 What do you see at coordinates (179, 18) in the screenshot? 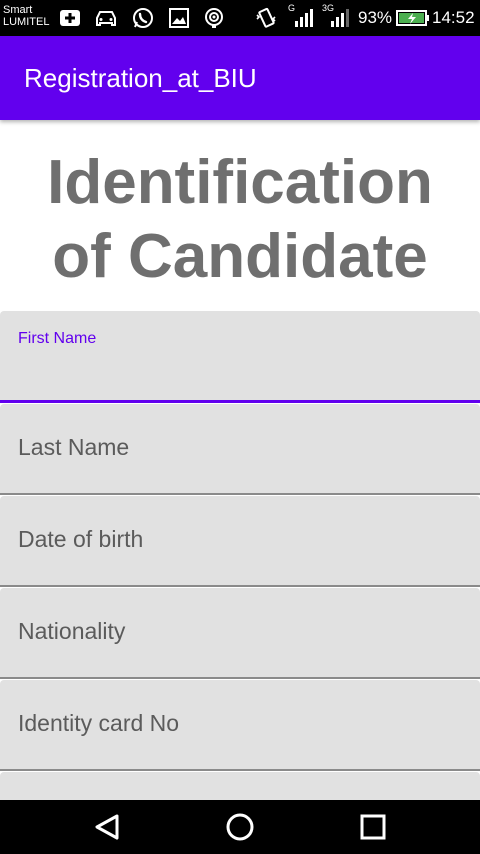
I see `image-icon` at bounding box center [179, 18].